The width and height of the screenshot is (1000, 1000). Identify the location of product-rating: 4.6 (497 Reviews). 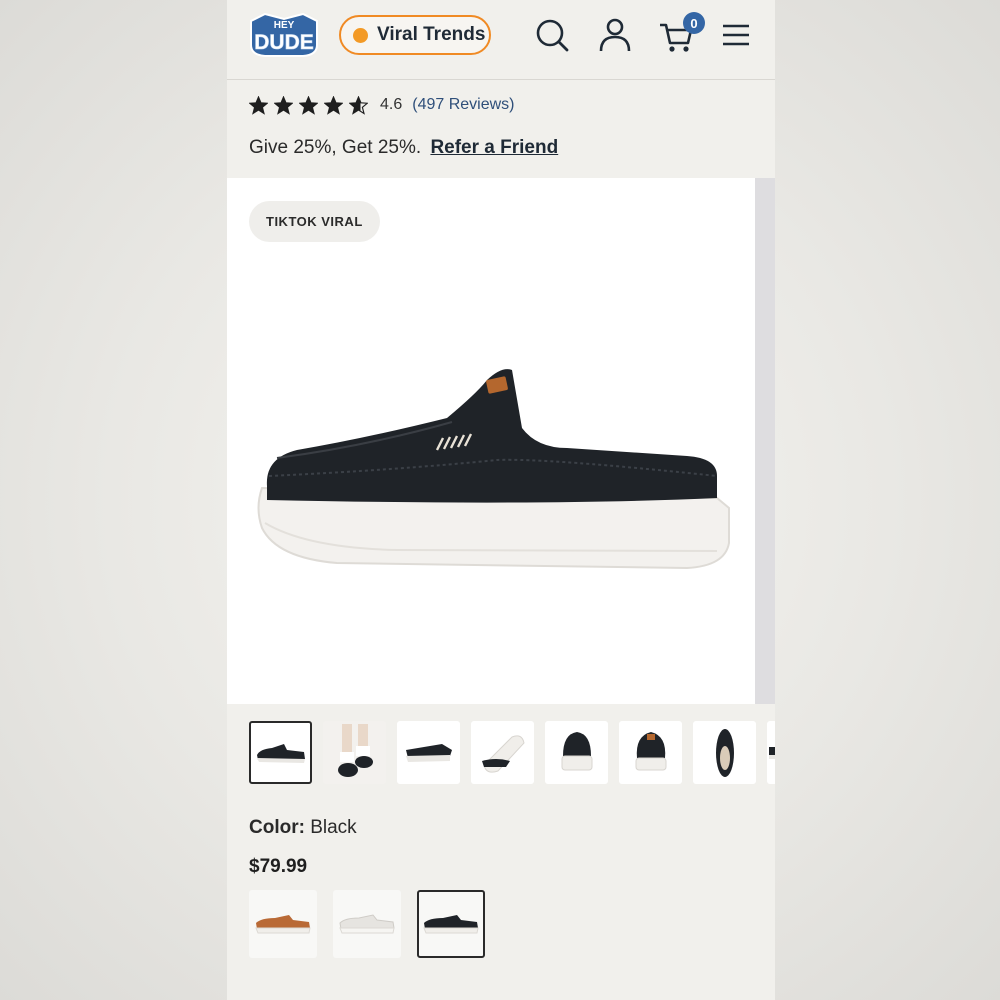
(382, 105).